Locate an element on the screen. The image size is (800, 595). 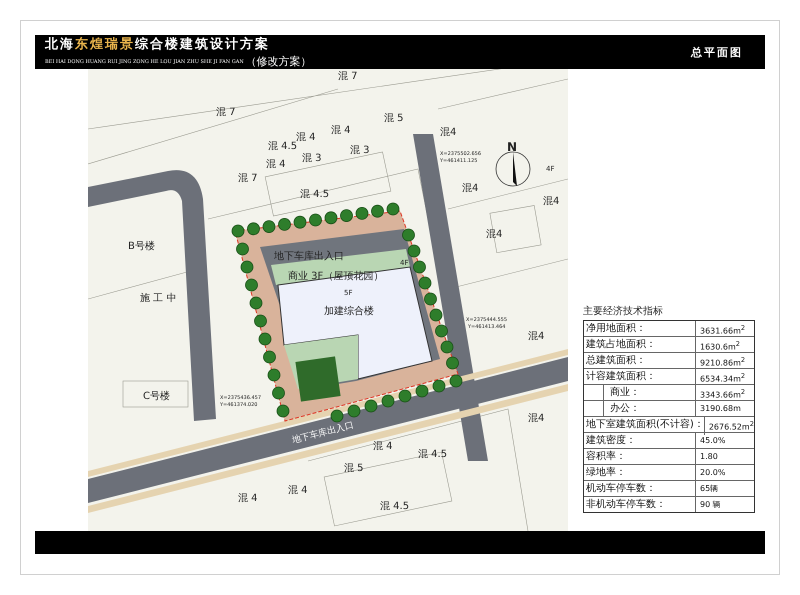
table-caption: 主要经济技术指标 is located at coordinates (623, 311).